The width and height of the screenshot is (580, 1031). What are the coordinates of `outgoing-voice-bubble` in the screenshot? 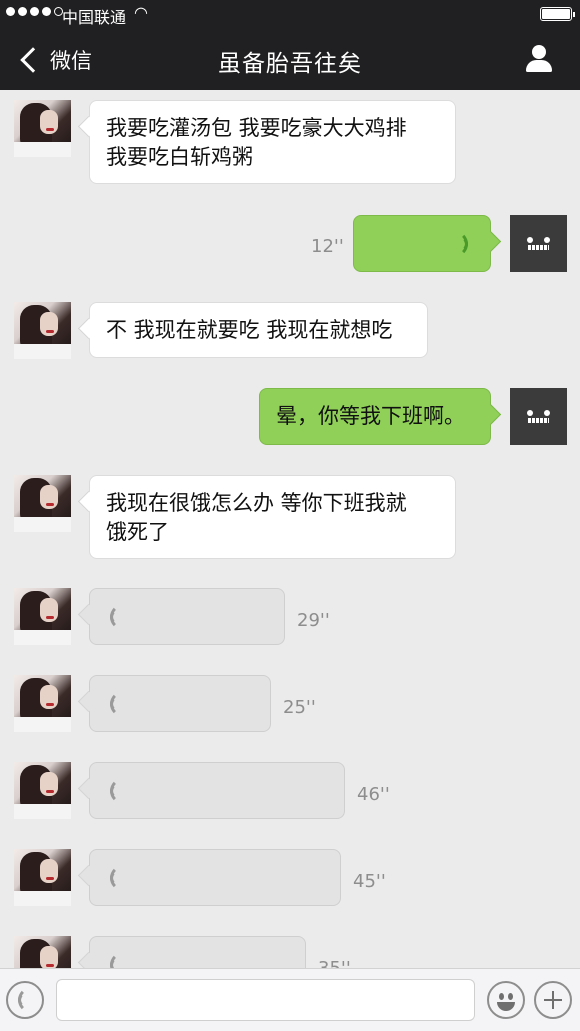 It's located at (422, 243).